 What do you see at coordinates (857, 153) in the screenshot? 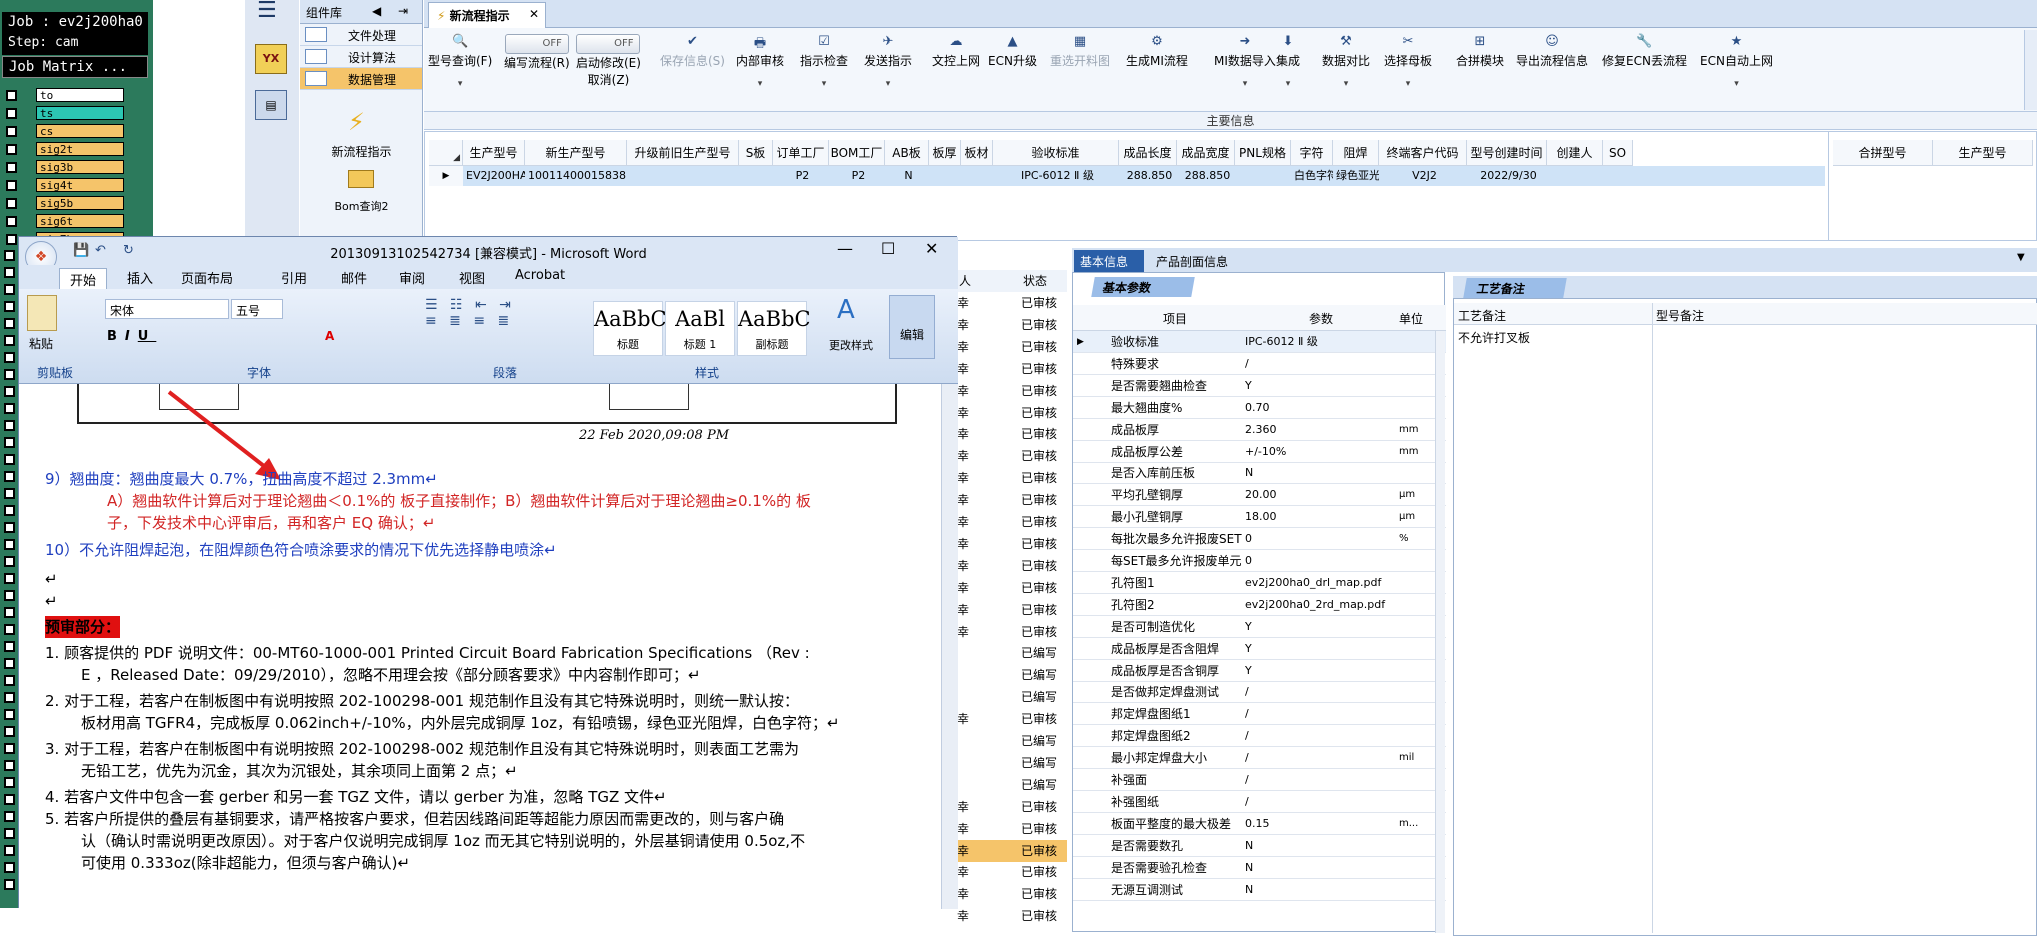
I see `grid-header-cell: BOM工厂` at bounding box center [857, 153].